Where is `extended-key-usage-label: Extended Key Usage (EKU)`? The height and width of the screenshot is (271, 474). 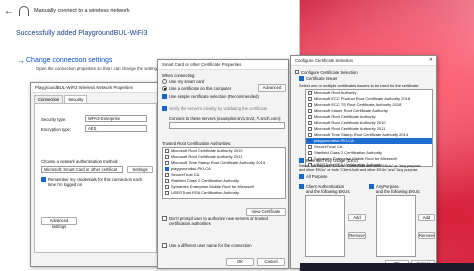
extended-key-usage-label: Extended Key Usage (EKU) is located at coordinates (332, 160).